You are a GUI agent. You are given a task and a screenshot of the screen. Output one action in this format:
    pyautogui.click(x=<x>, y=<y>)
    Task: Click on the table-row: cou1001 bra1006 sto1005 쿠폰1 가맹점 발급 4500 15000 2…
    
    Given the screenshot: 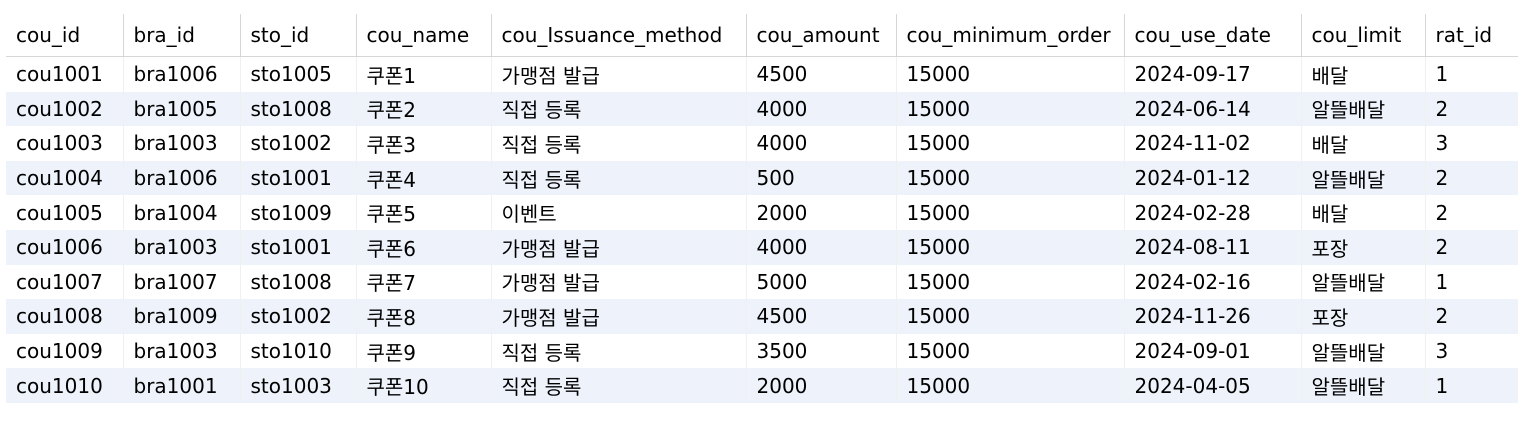 What is the action you would take?
    pyautogui.click(x=762, y=74)
    